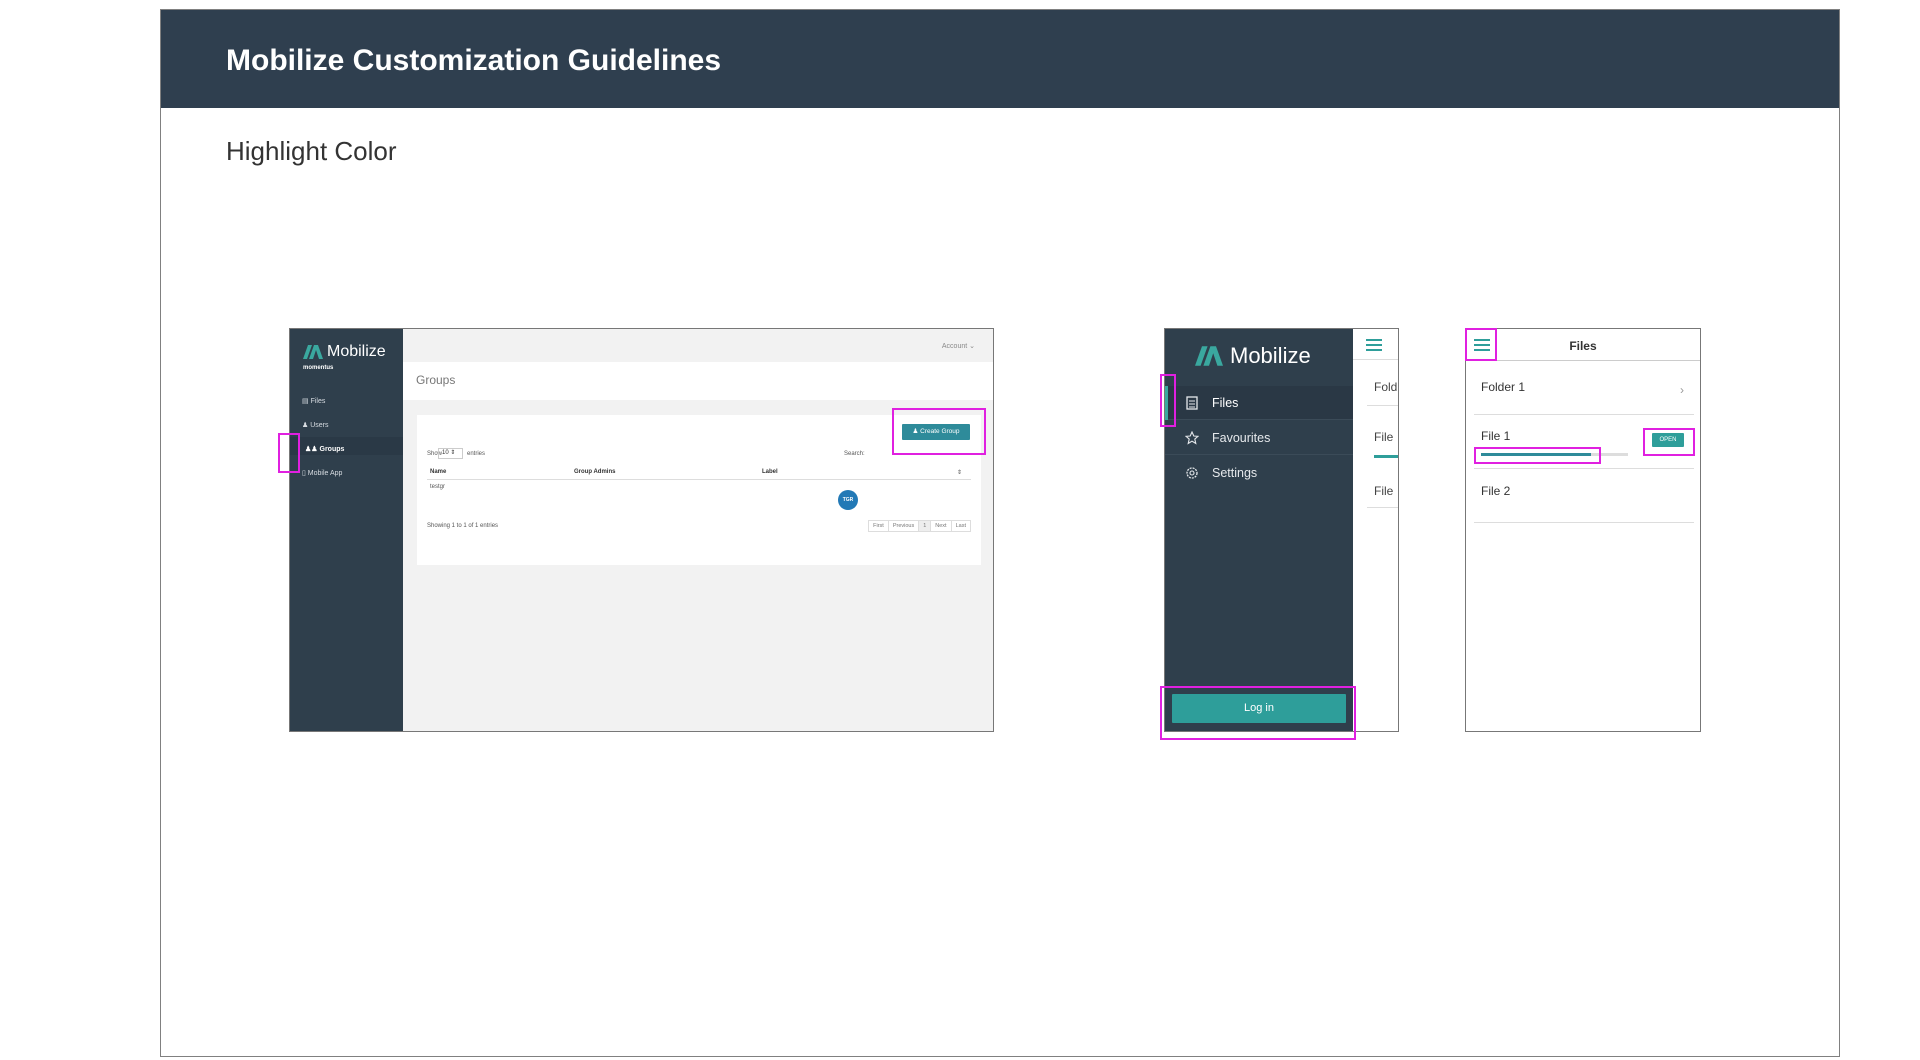  I want to click on label-badge: TGR, so click(848, 500).